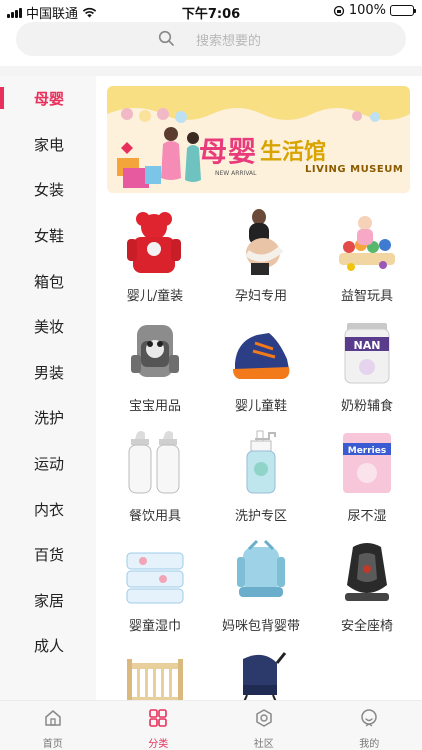 The width and height of the screenshot is (422, 750). I want to click on category-label: 孕妇专用, so click(260, 296).